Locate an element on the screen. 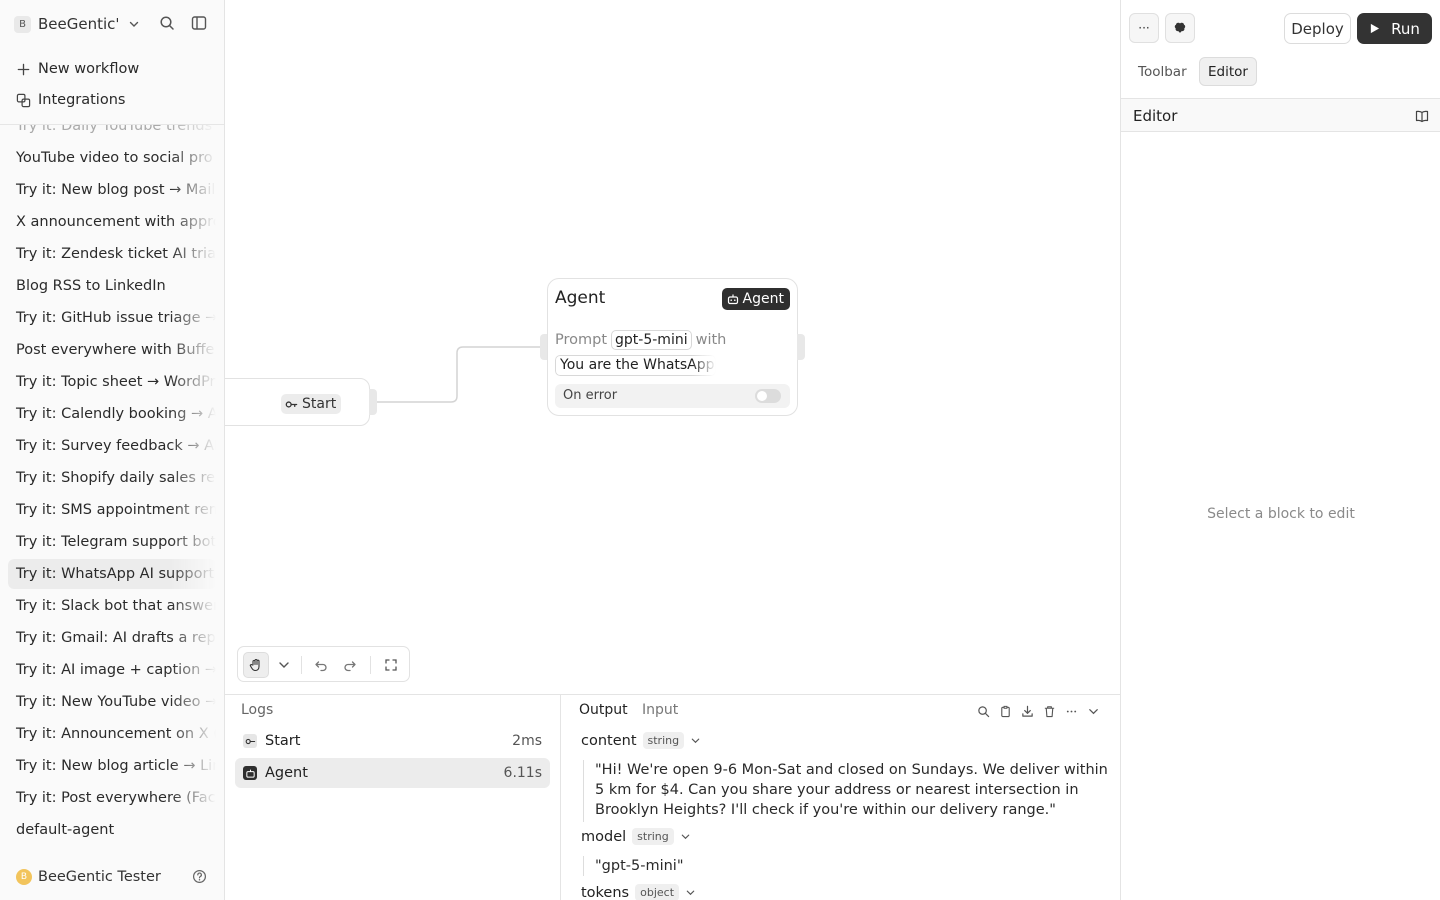 The width and height of the screenshot is (1440, 900). sidebar-item-workflow: Try it: Announcement on X (T is located at coordinates (112, 734).